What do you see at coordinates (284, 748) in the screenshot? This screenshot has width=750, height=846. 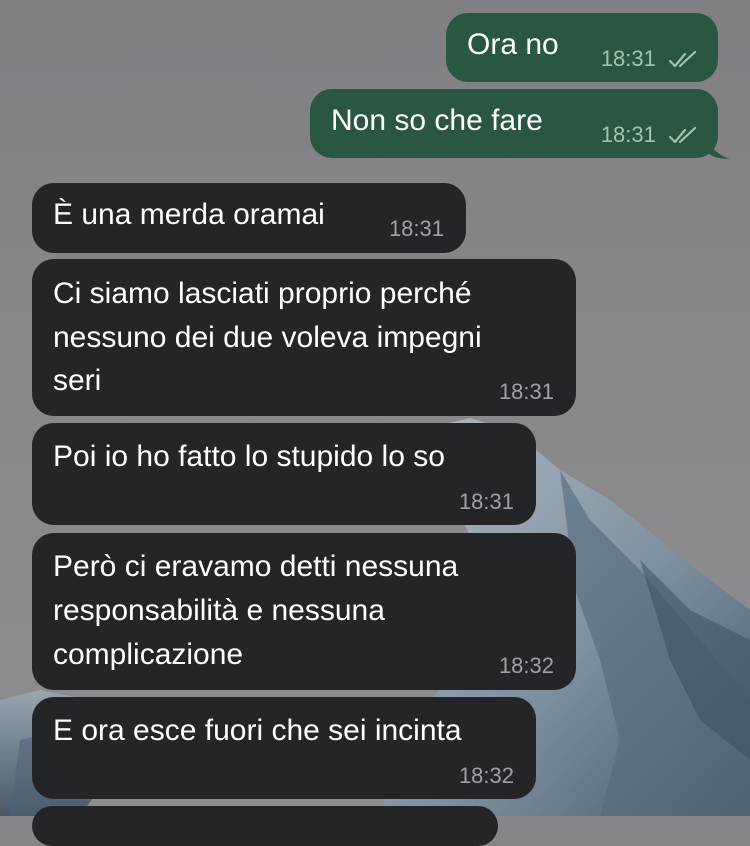 I see `incoming-message: E ora esce fuori che sei incinta 18:32` at bounding box center [284, 748].